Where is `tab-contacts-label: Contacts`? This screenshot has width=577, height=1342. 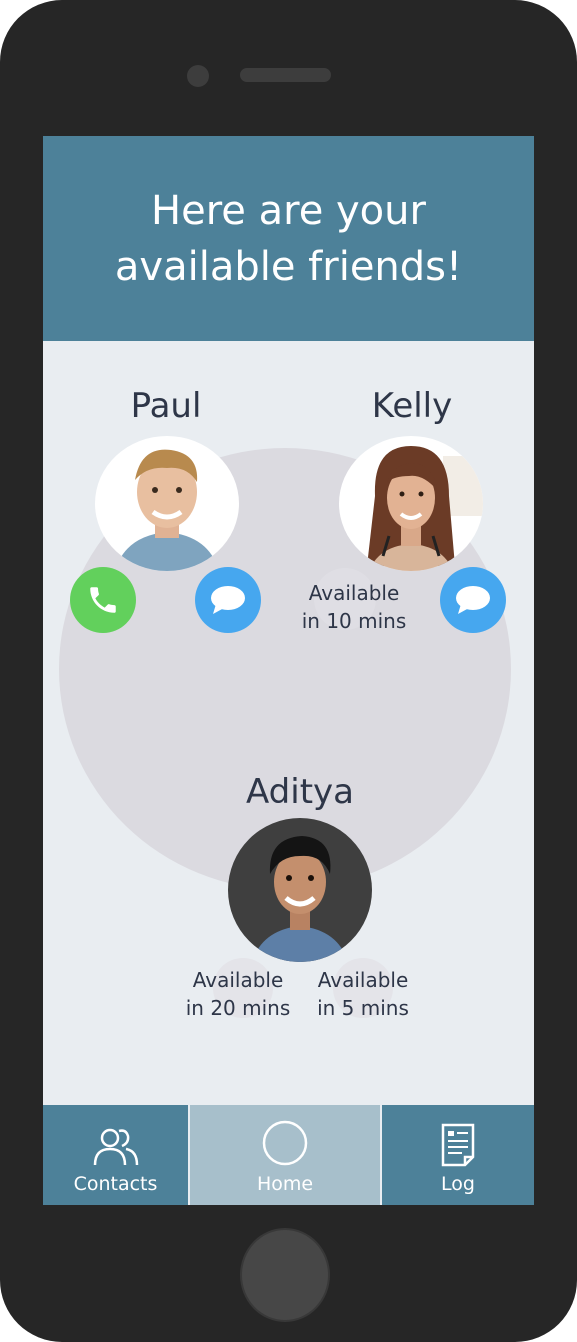
tab-contacts-label: Contacts is located at coordinates (115, 1184).